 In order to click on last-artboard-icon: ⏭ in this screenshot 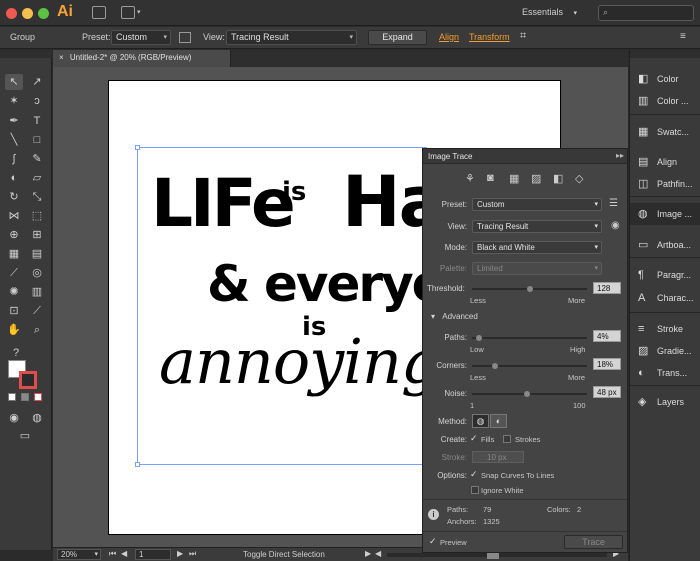, I will do `click(192, 554)`.